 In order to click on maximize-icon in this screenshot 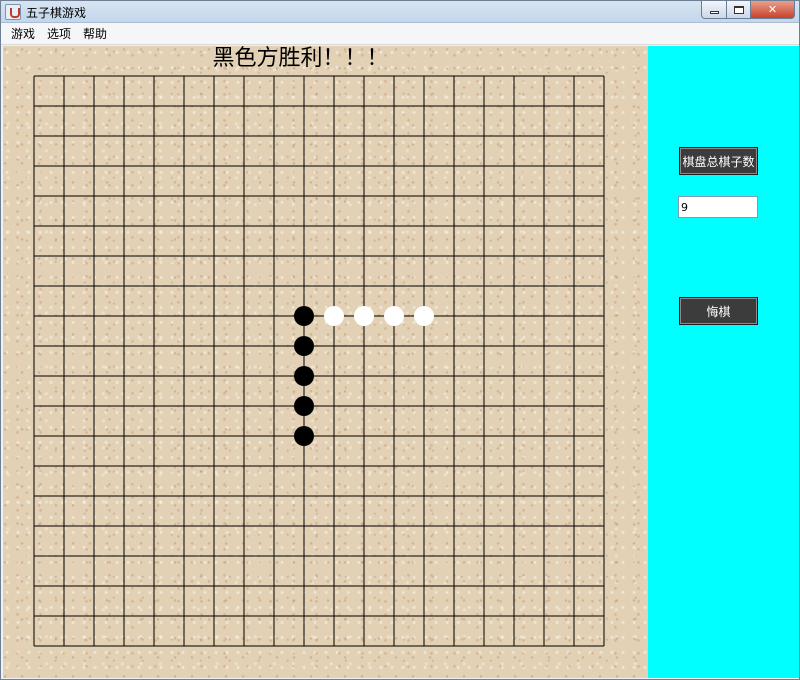, I will do `click(738, 9)`.